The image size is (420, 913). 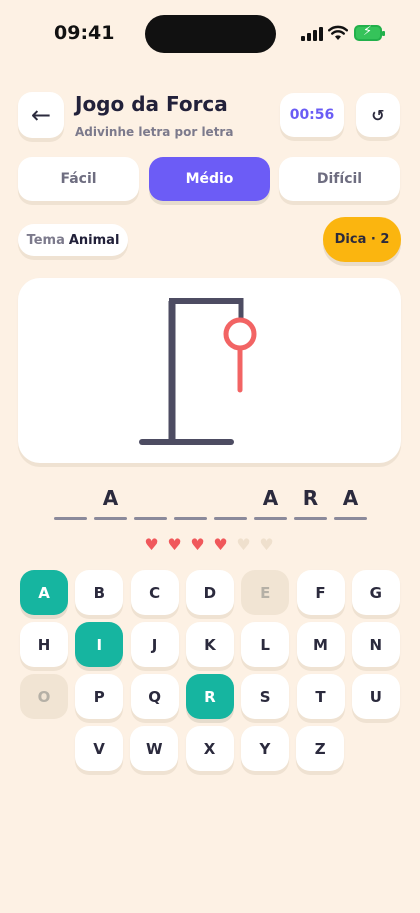 I want to click on word-slots: AARA, so click(x=210, y=503).